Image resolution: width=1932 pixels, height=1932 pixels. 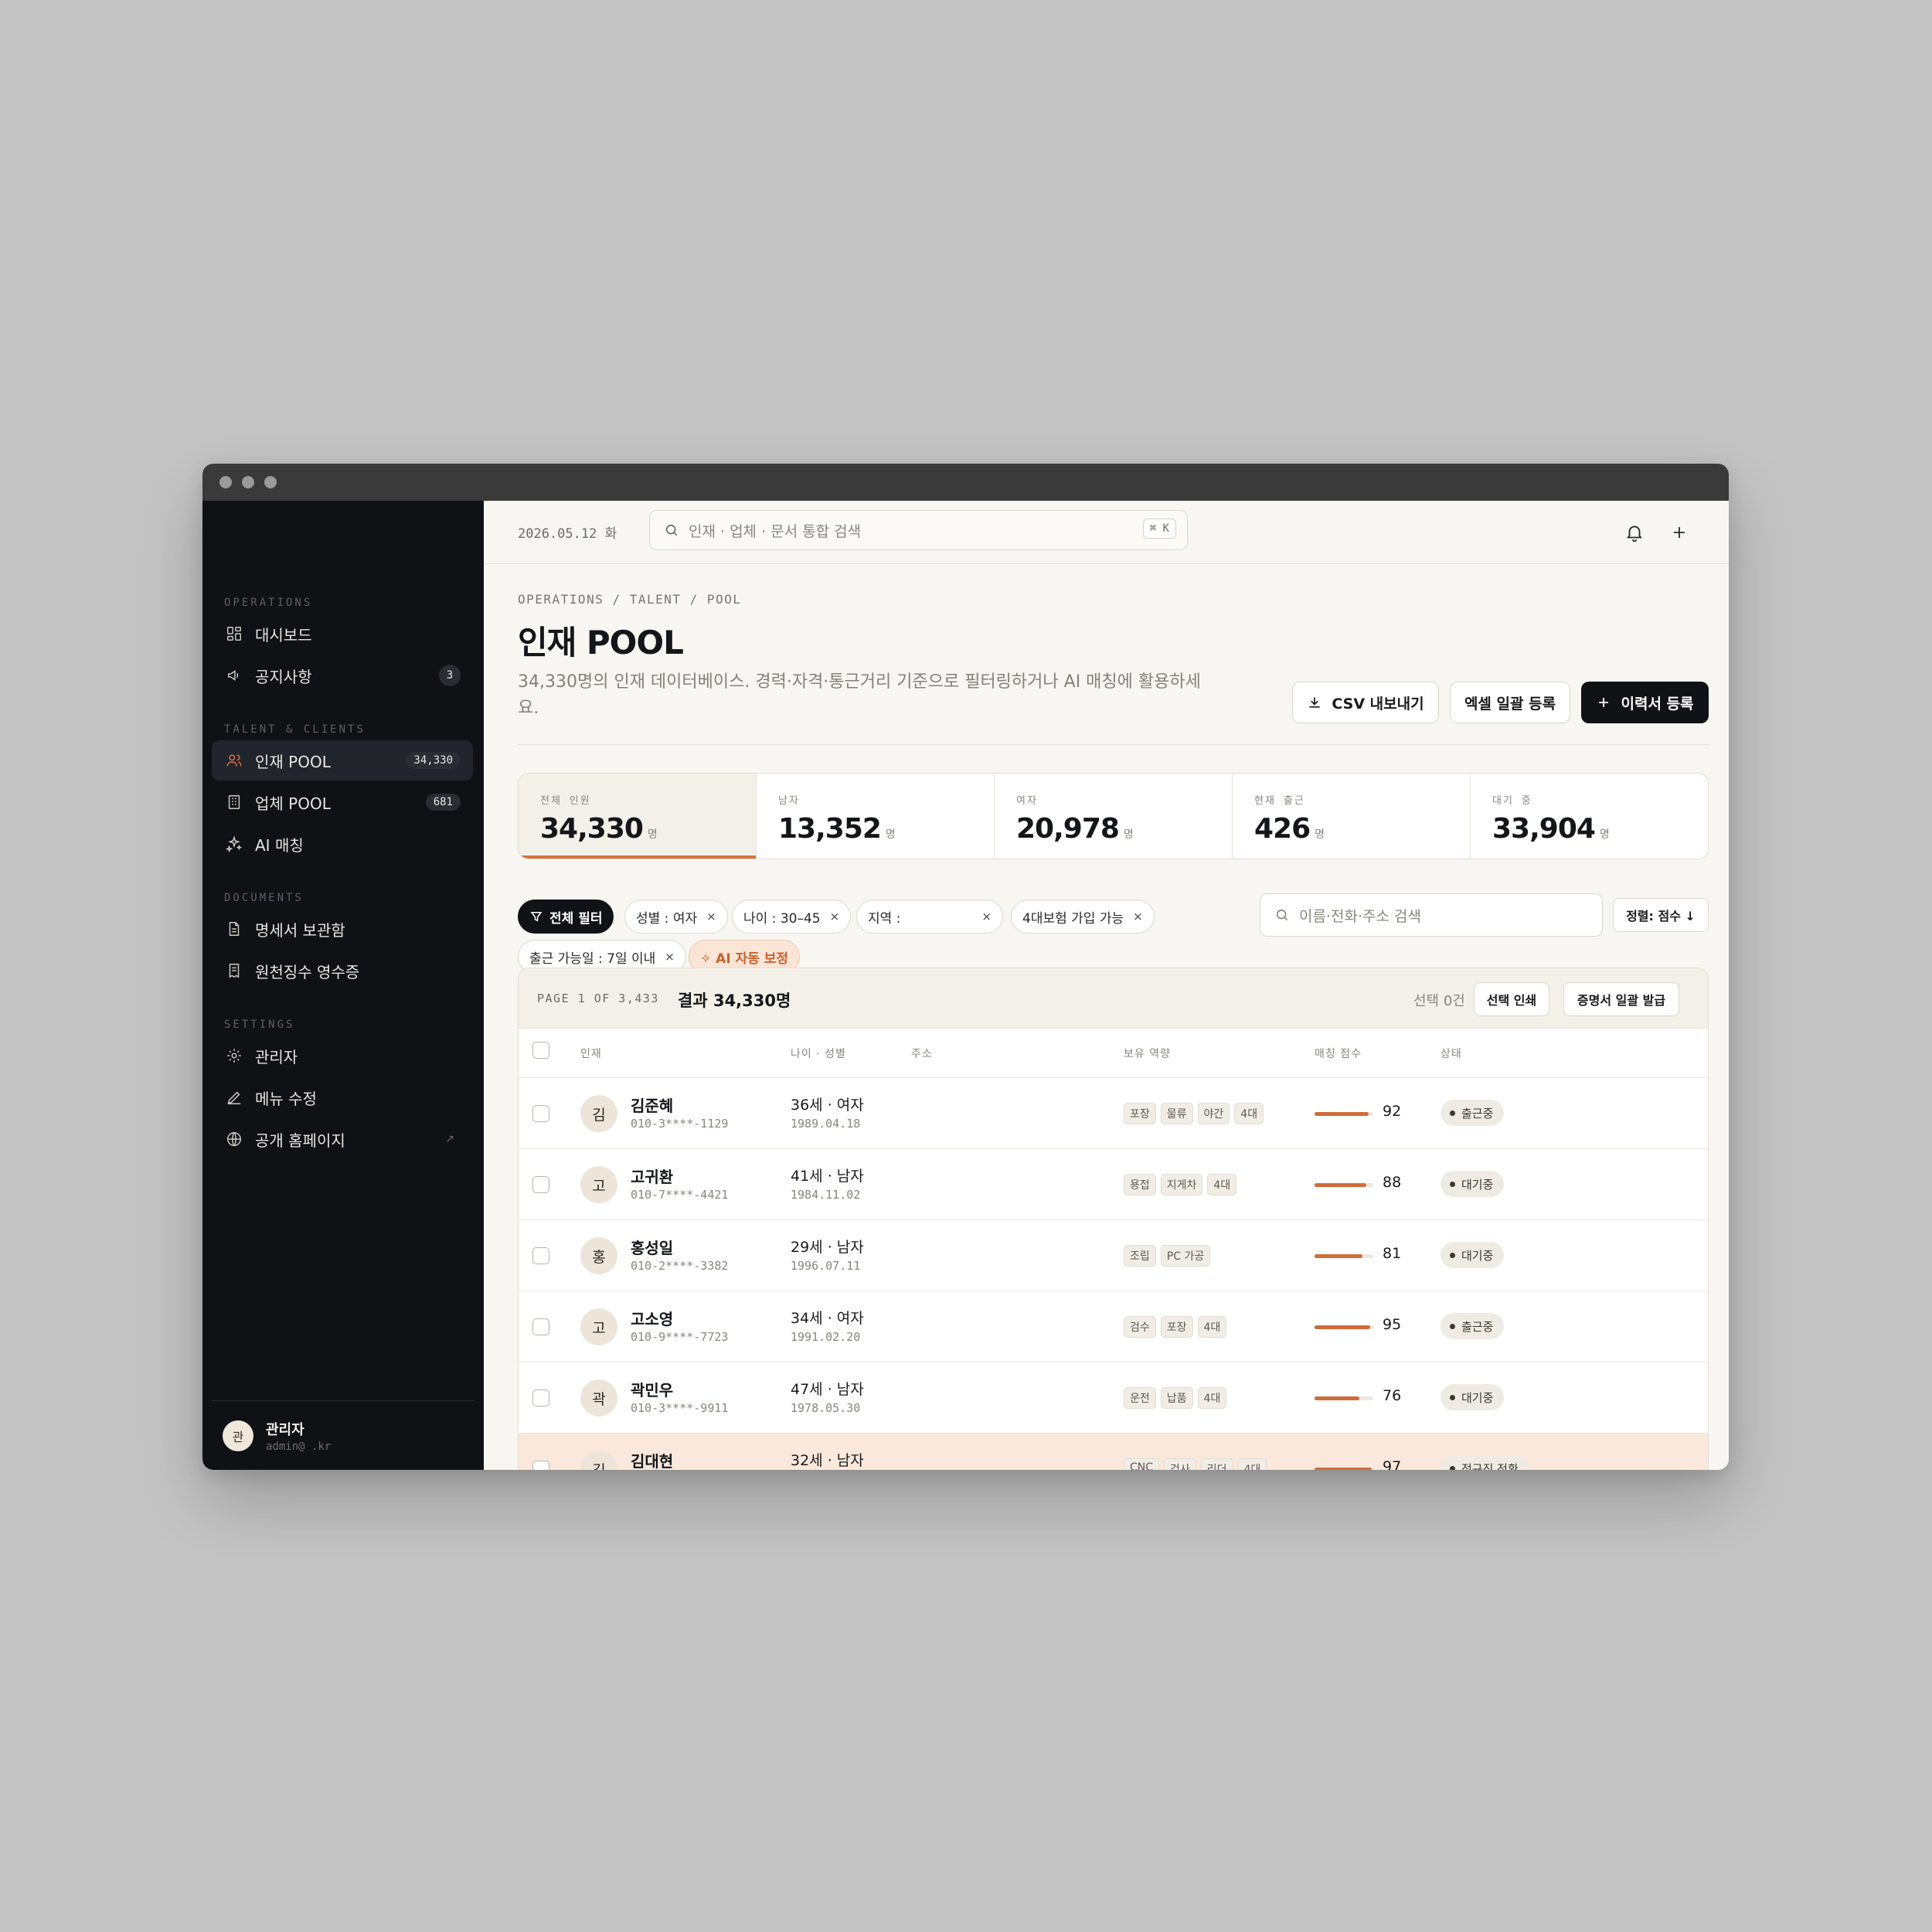 What do you see at coordinates (234, 760) in the screenshot?
I see `users-icon` at bounding box center [234, 760].